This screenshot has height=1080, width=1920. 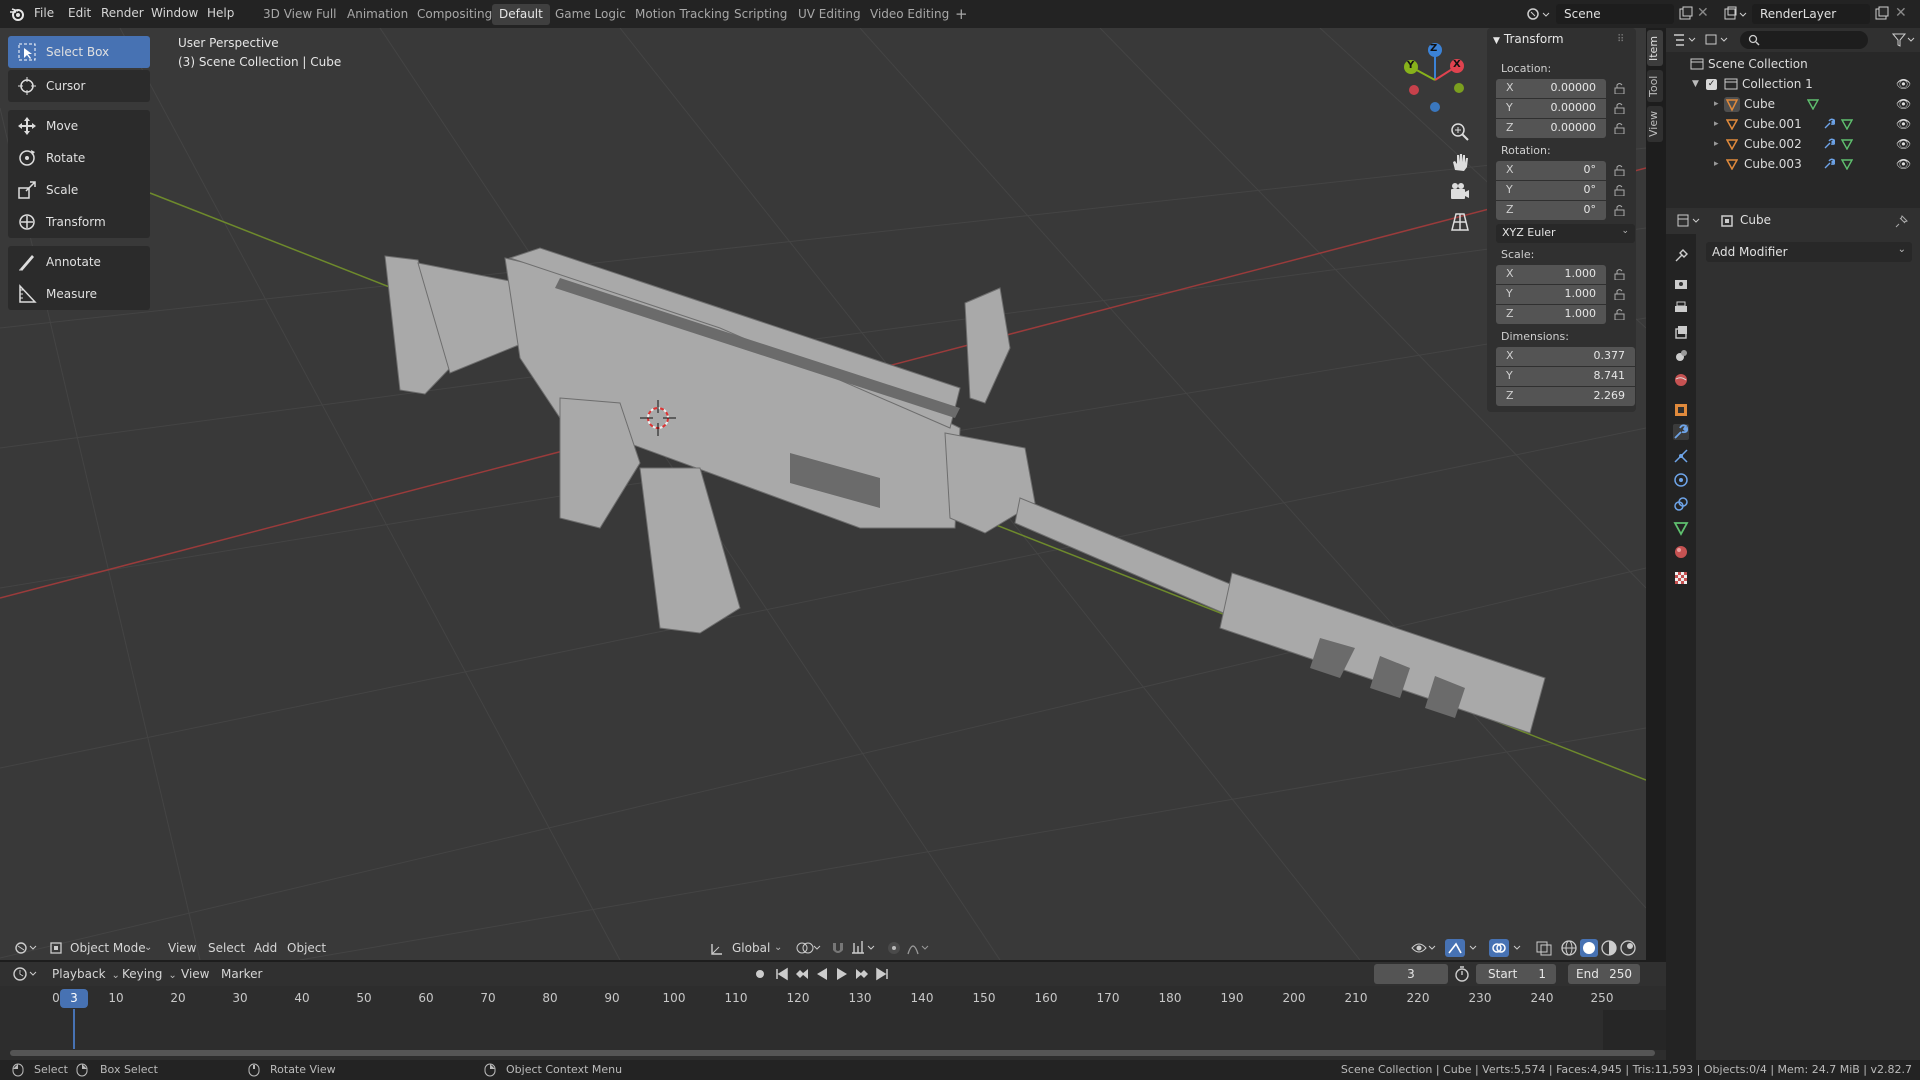 What do you see at coordinates (1681, 432) in the screenshot?
I see `modifier-wrench-icon` at bounding box center [1681, 432].